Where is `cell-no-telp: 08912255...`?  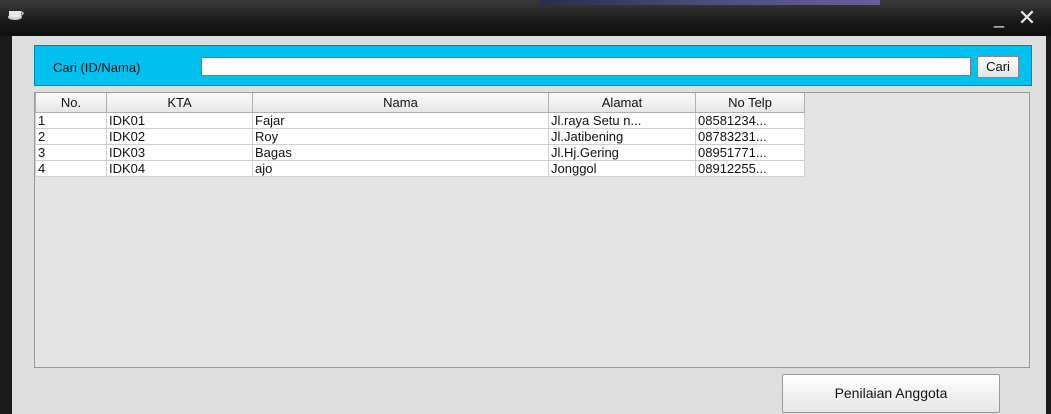 cell-no-telp: 08912255... is located at coordinates (750, 168).